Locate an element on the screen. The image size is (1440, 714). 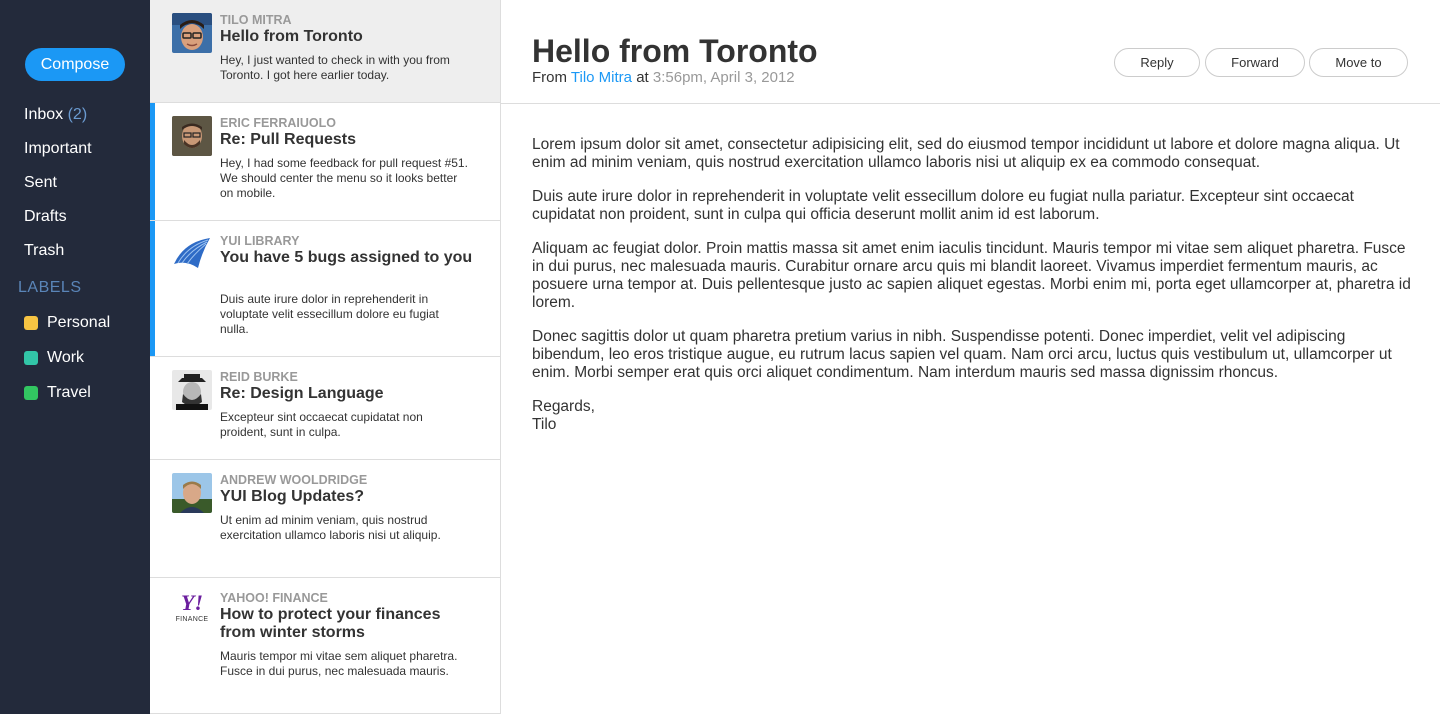
sidebar-item-inbox: Inbox (2) is located at coordinates (58, 122).